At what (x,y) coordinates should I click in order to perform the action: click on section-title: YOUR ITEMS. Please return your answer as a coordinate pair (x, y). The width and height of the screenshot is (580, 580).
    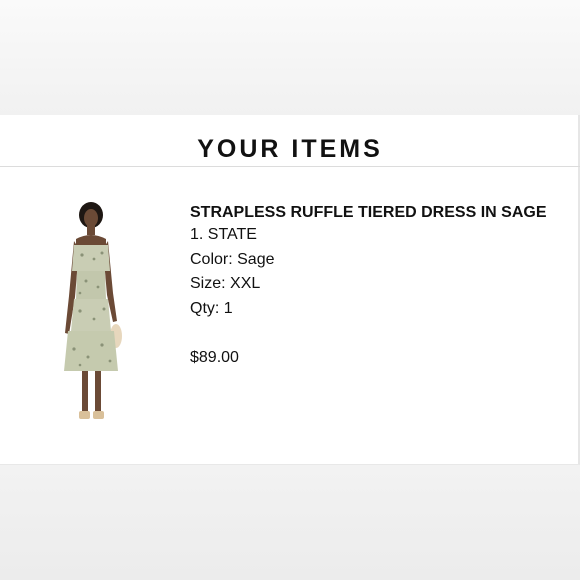
    Looking at the image, I should click on (290, 149).